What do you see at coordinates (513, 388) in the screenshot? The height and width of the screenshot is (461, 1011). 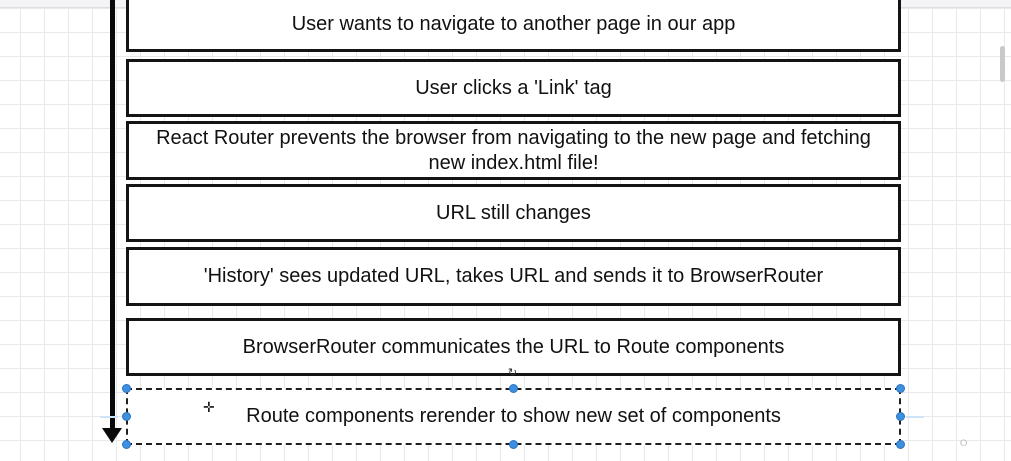 I see `resize-handle-top` at bounding box center [513, 388].